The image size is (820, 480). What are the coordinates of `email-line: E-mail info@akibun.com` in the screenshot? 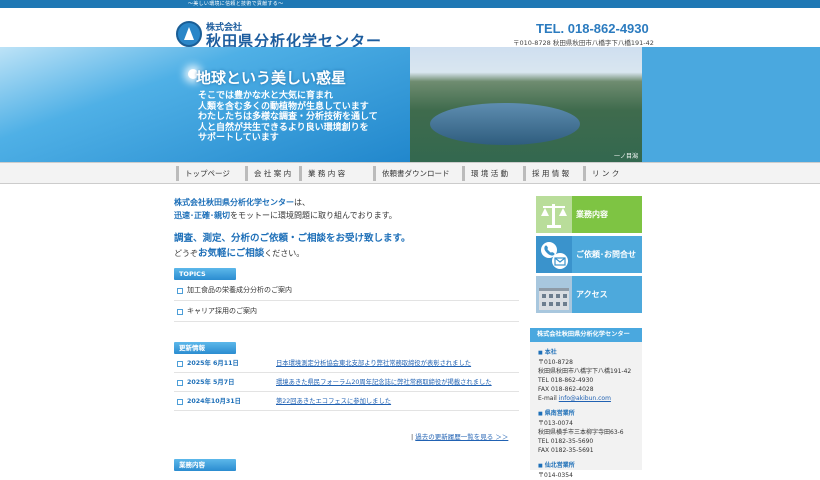 It's located at (586, 398).